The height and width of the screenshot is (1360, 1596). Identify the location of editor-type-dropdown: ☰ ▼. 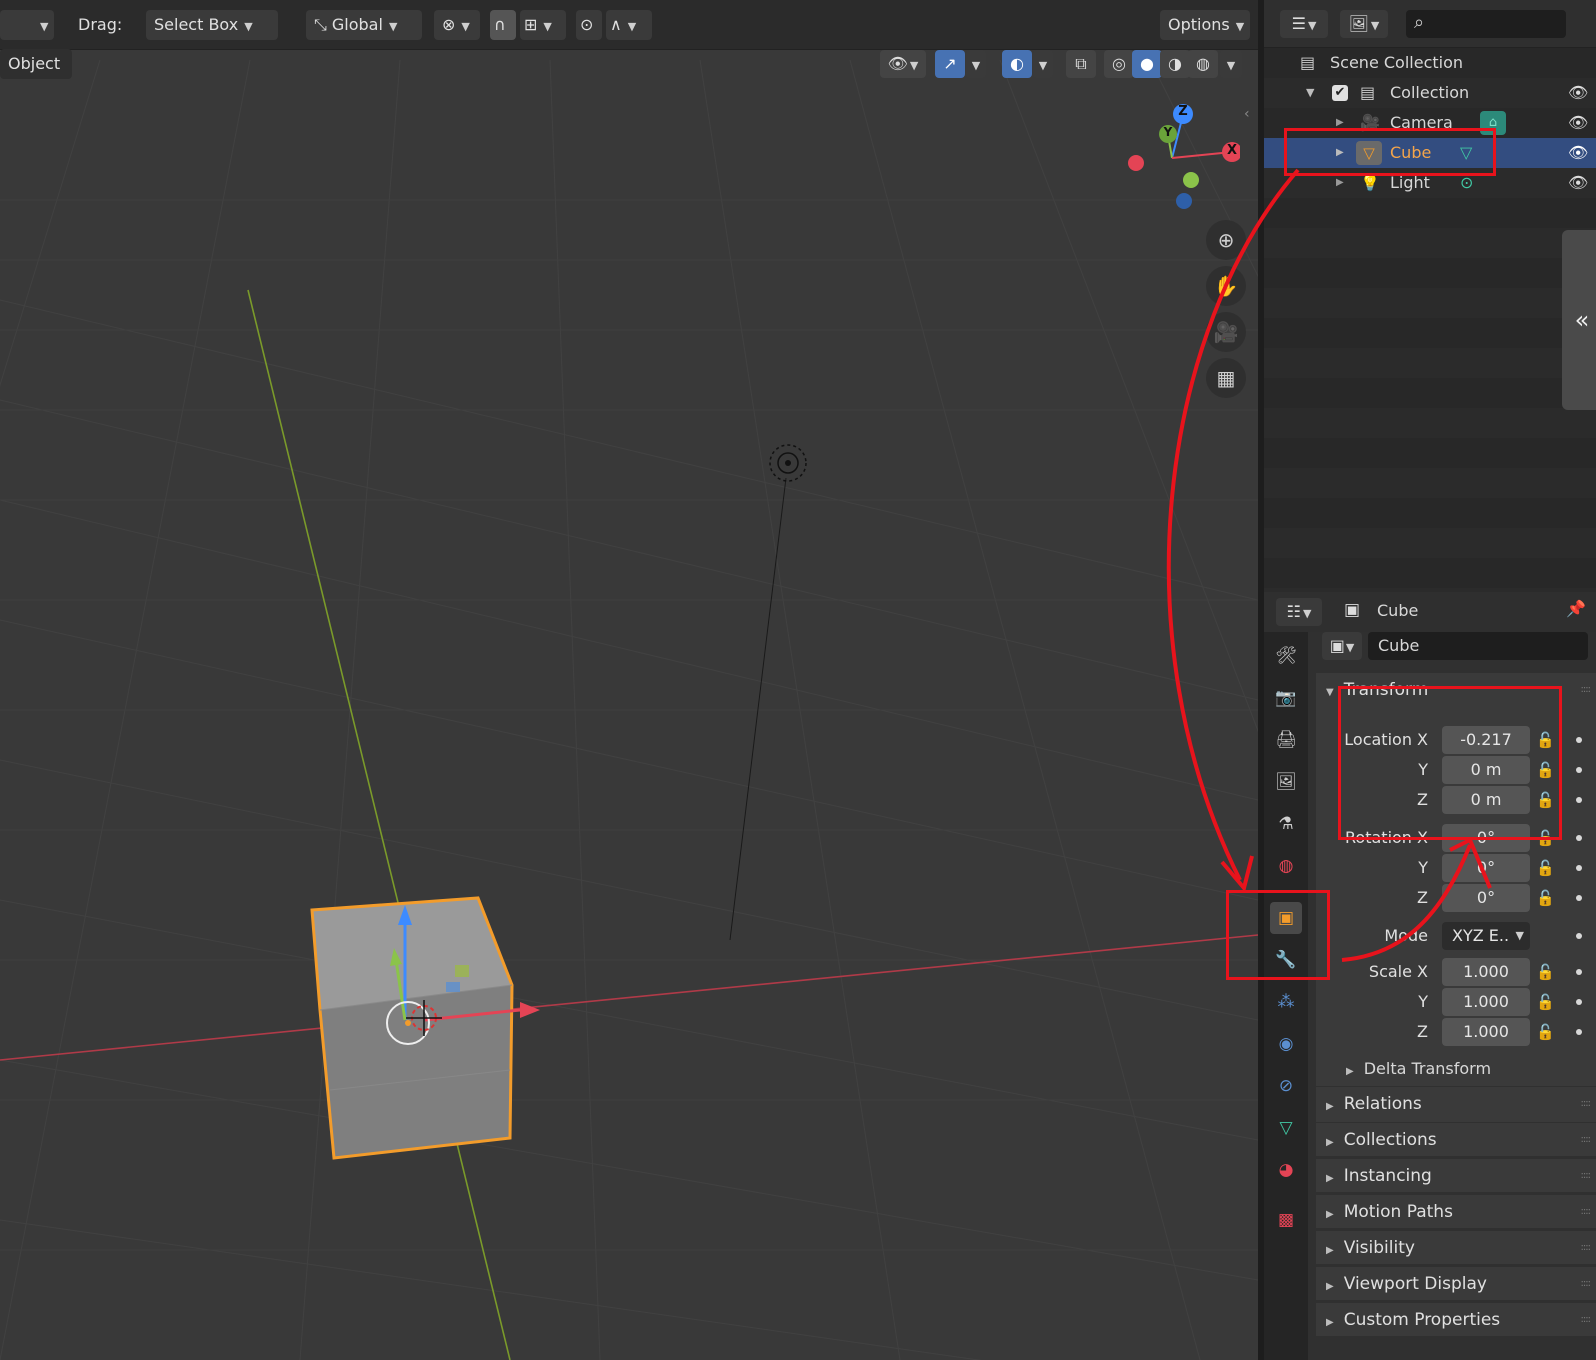
(1304, 24).